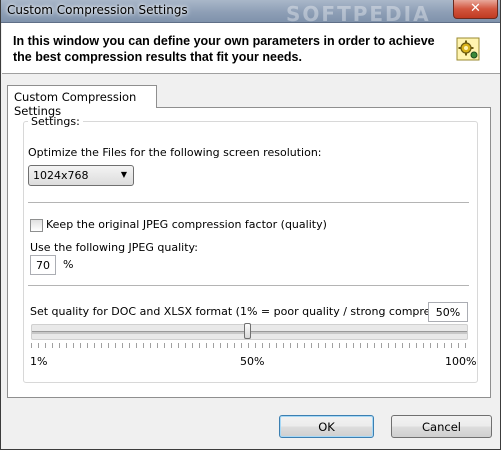 The width and height of the screenshot is (501, 450). Describe the element at coordinates (249, 345) in the screenshot. I see `slider-ticks` at that location.